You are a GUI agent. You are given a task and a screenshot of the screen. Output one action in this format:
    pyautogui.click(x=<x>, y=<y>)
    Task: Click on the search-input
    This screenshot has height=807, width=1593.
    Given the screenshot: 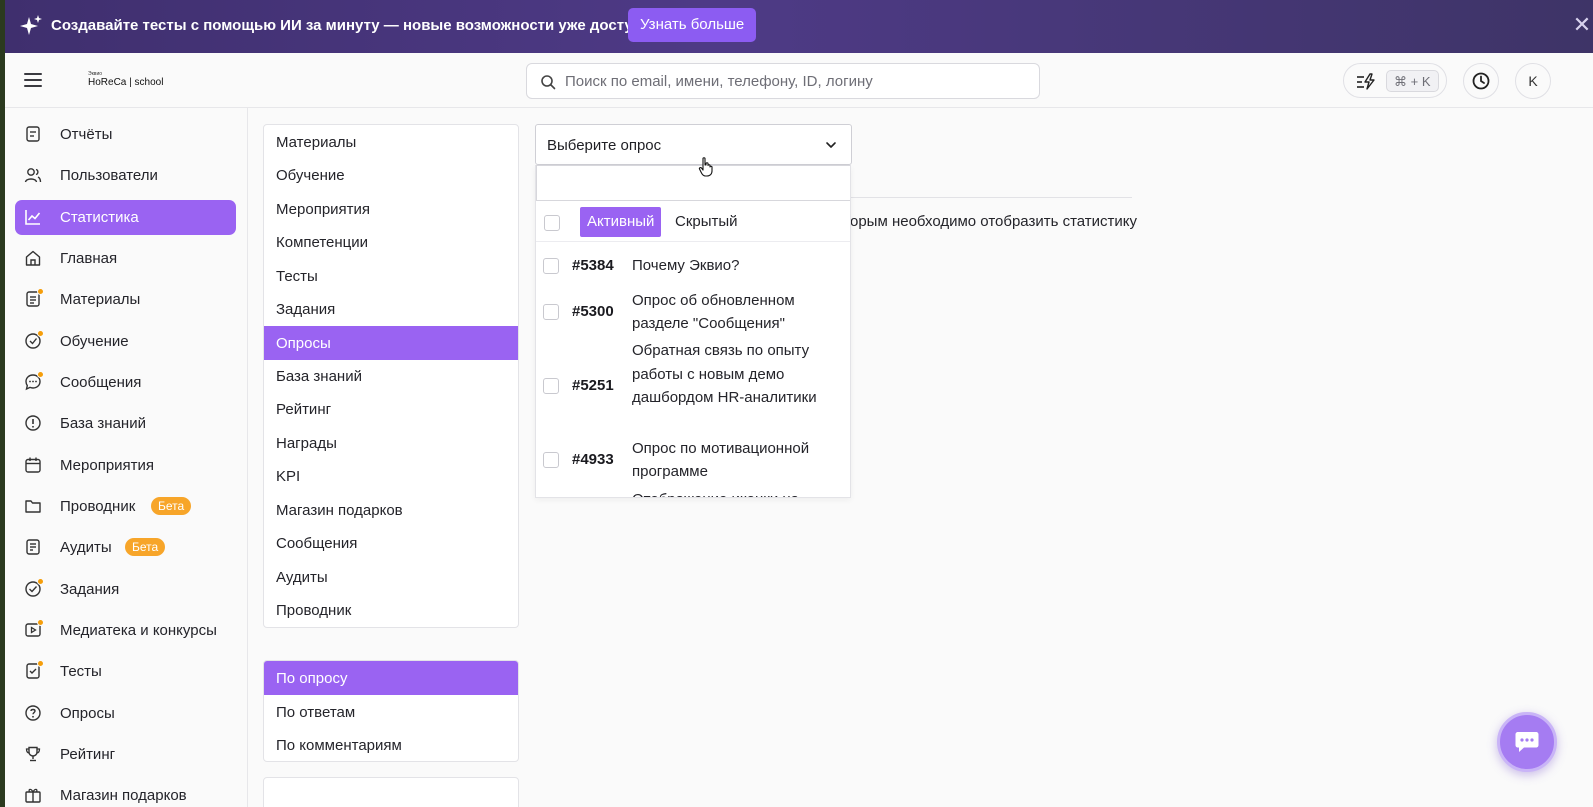 What is the action you would take?
    pyautogui.click(x=795, y=81)
    